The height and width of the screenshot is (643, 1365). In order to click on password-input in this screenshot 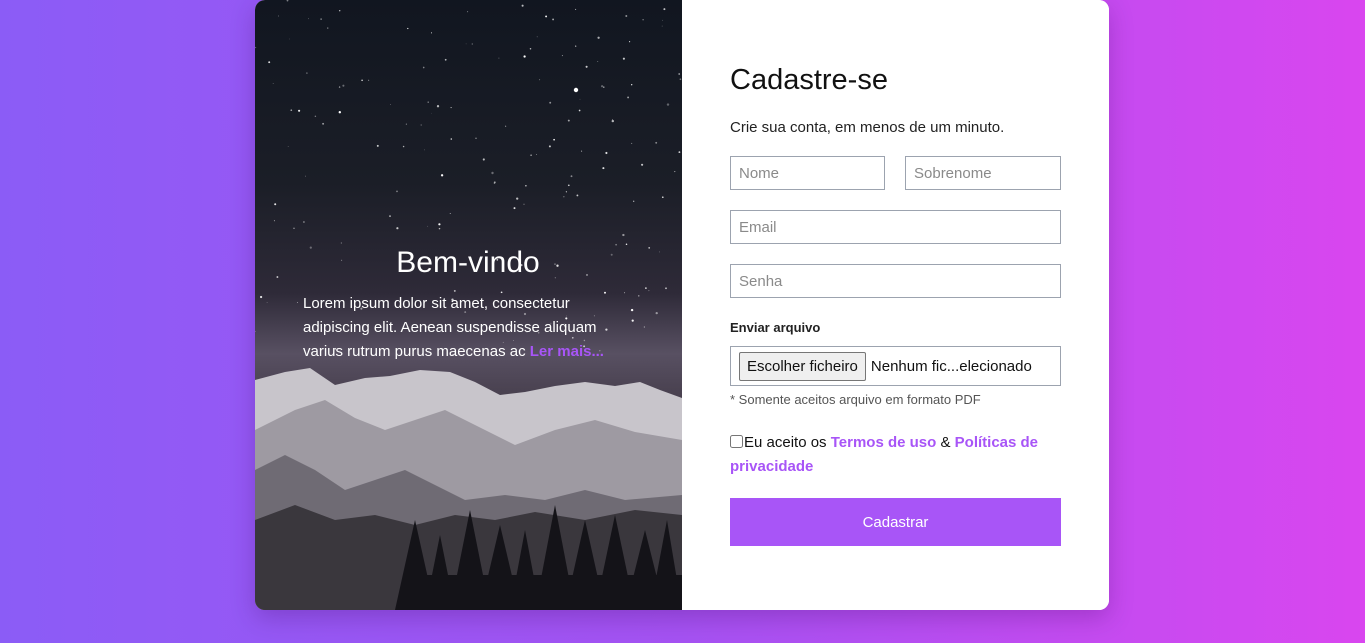, I will do `click(895, 281)`.